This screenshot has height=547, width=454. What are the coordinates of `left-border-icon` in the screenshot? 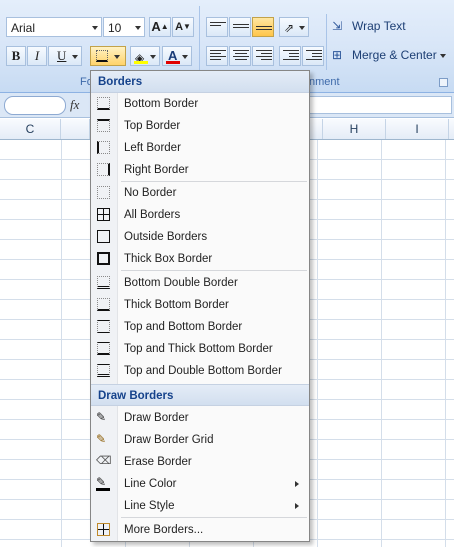 It's located at (103, 147).